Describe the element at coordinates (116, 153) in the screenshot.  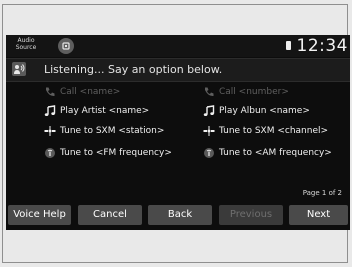
I see `option-label: Tune to <FM frequency>` at that location.